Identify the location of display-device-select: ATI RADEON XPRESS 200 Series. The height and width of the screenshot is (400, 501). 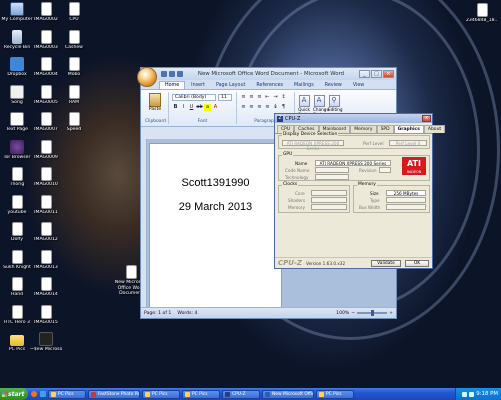
(313, 145).